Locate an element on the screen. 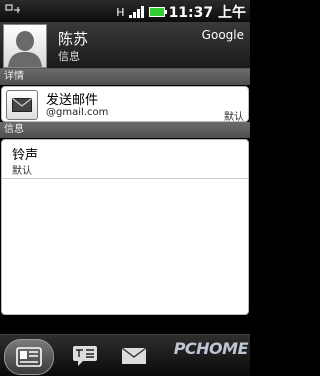 This screenshot has height=376, width=320. send-email-row: 发送邮件 @gmail.com 默认 is located at coordinates (125, 104).